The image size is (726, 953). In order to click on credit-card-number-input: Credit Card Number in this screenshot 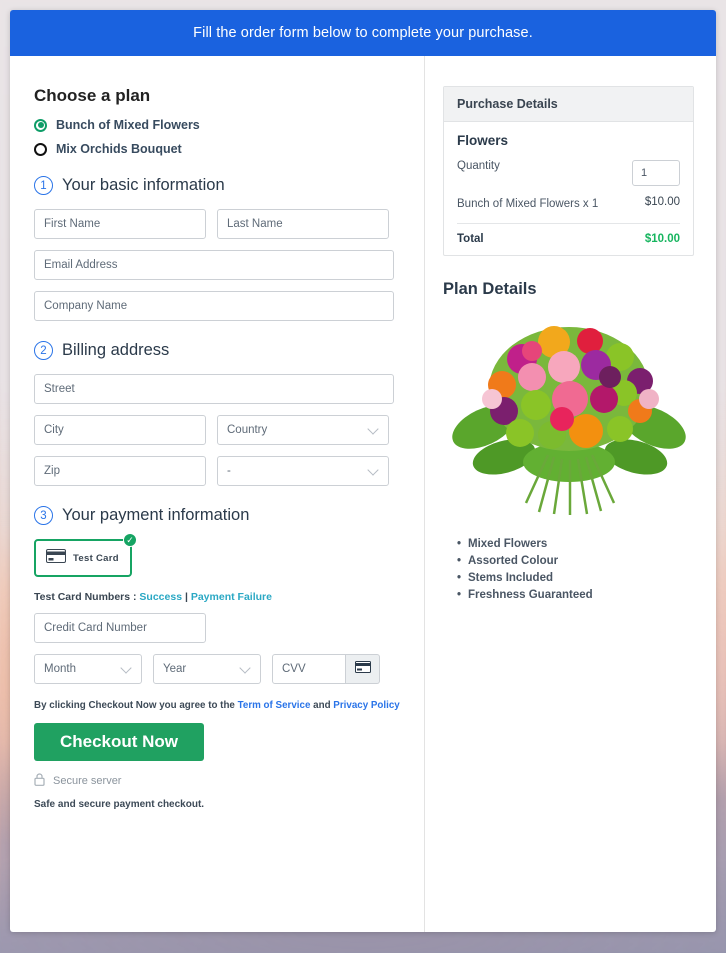, I will do `click(120, 628)`.